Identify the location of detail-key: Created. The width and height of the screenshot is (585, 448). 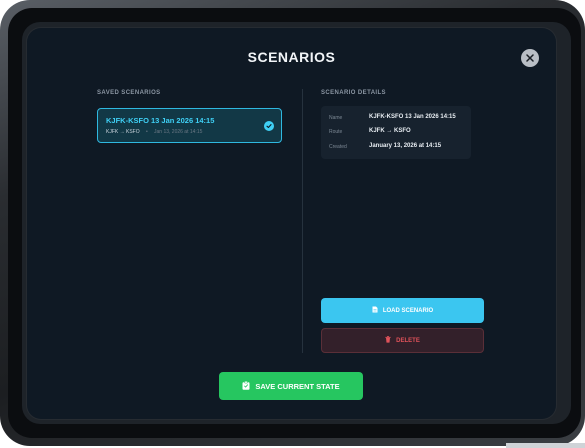
(338, 147).